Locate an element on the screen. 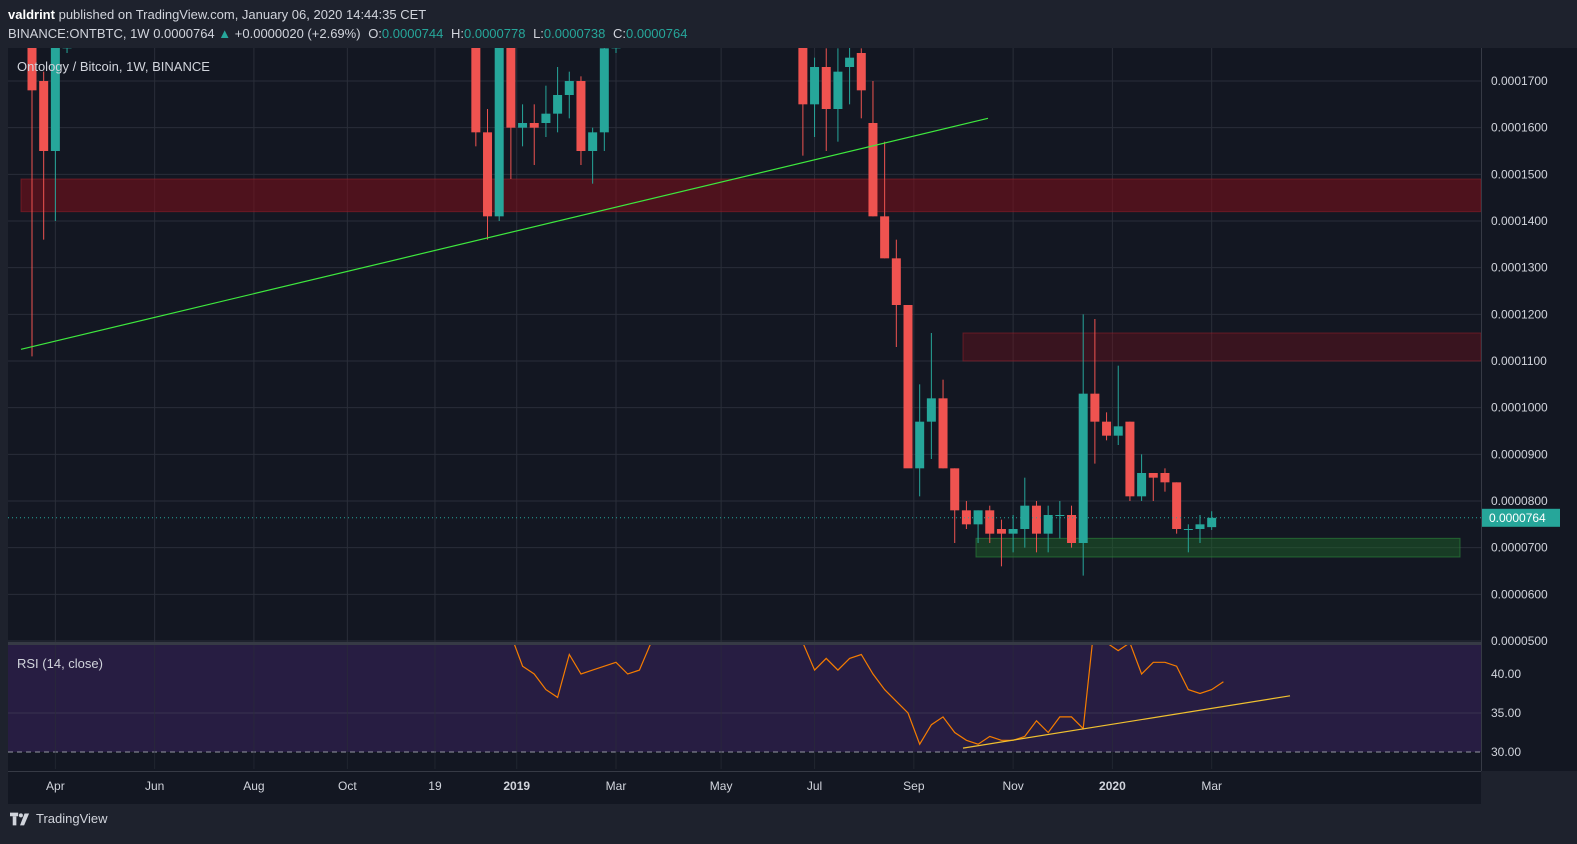 The width and height of the screenshot is (1577, 844). tradingview-logo: TradingView is located at coordinates (59, 818).